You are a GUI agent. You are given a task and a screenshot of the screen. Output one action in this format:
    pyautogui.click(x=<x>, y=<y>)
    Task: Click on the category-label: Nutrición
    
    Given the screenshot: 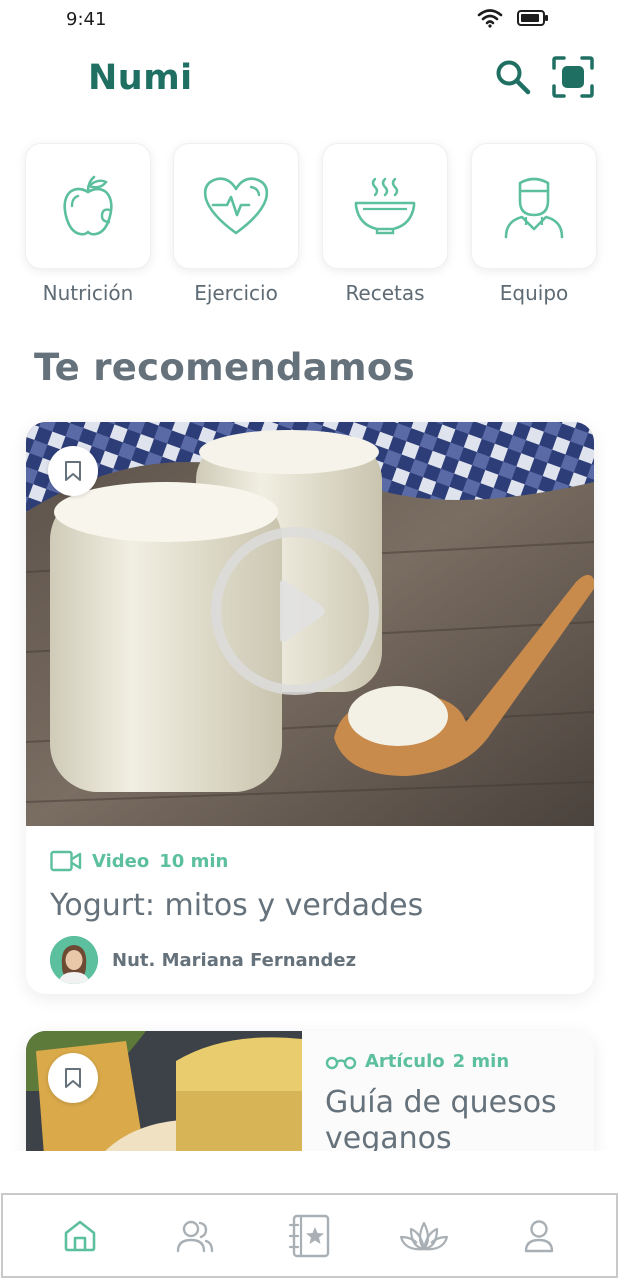 What is the action you would take?
    pyautogui.click(x=88, y=293)
    